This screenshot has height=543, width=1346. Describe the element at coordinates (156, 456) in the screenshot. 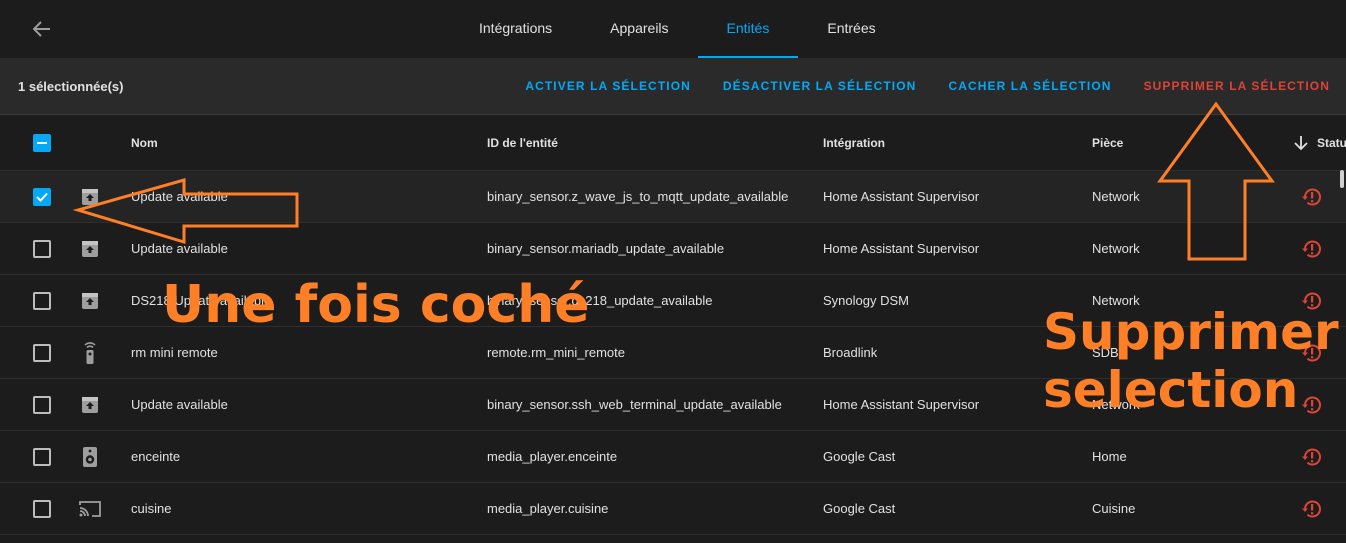

I see `entity-name: enceinte` at that location.